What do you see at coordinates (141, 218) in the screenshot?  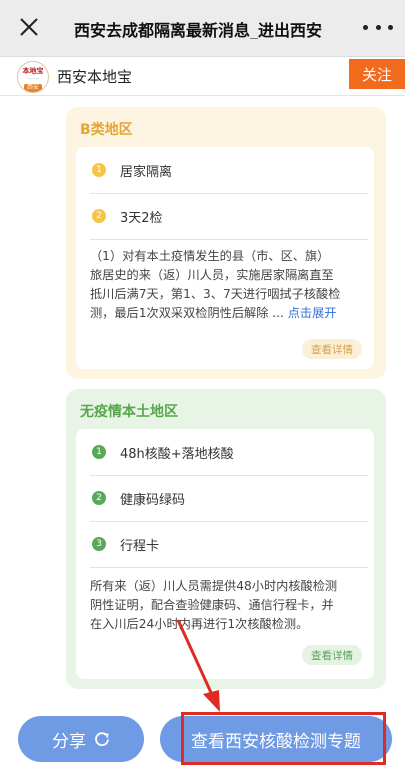 I see `list-item-label: 3天2检` at bounding box center [141, 218].